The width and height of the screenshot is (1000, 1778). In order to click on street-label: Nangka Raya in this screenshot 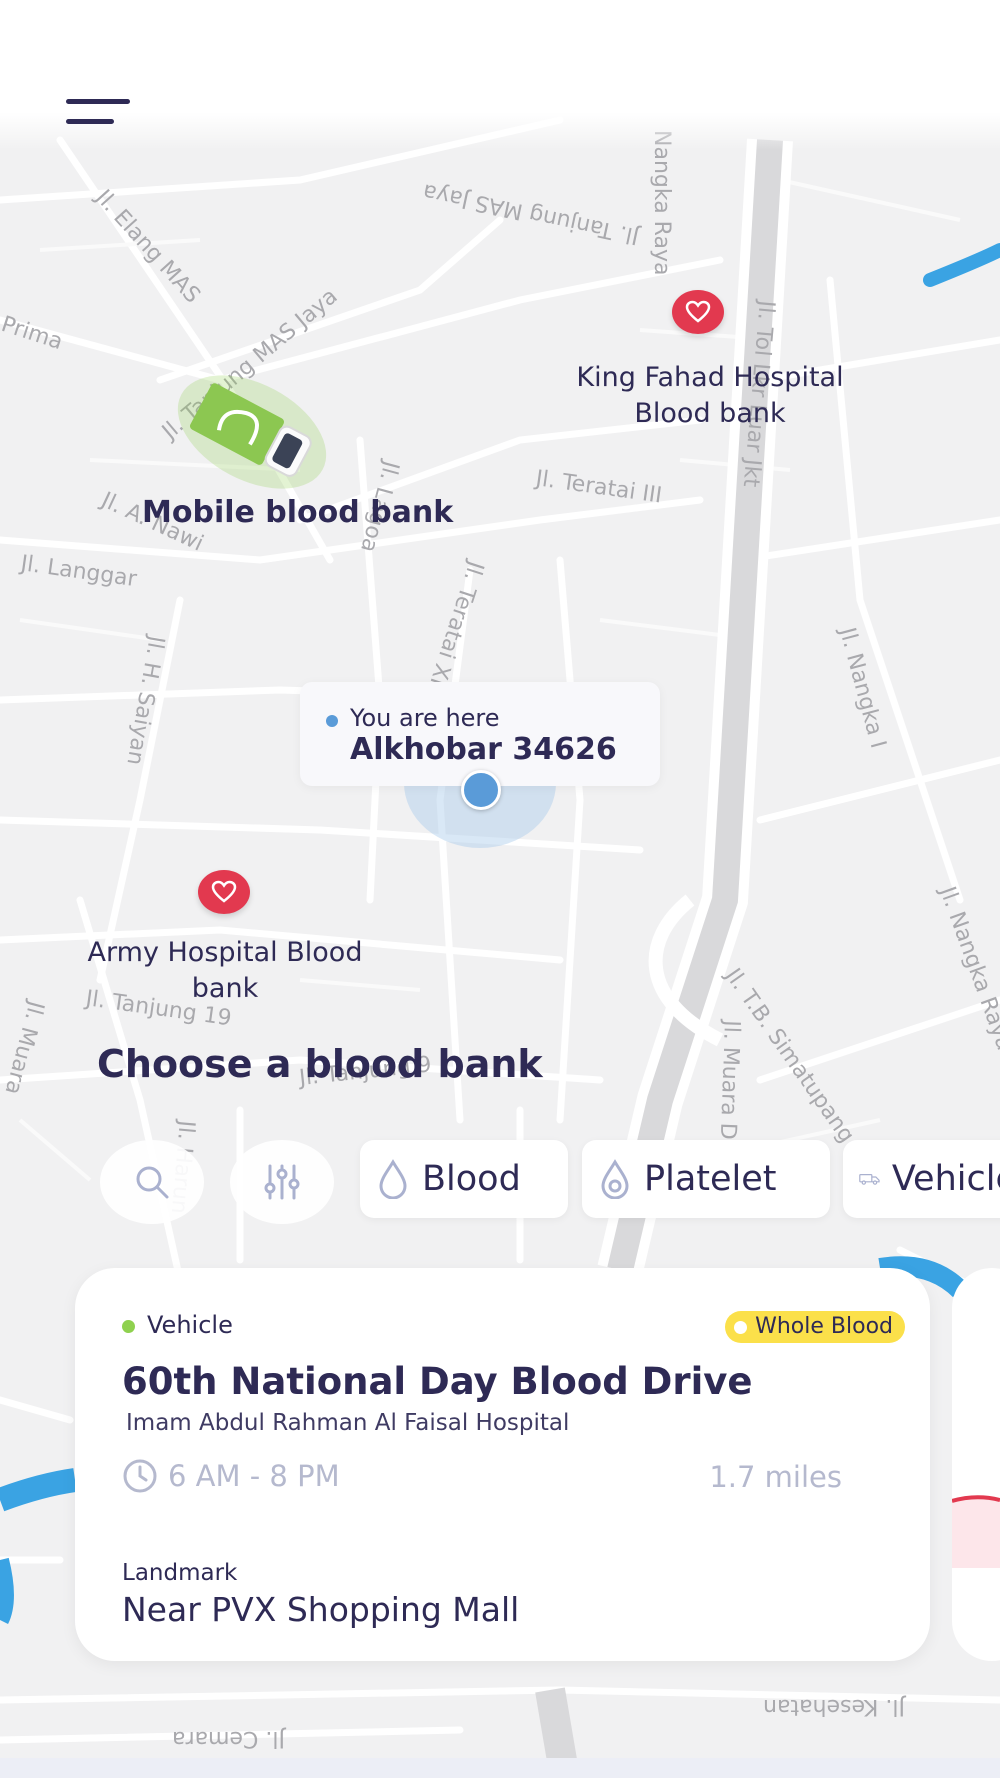, I will do `click(661, 202)`.